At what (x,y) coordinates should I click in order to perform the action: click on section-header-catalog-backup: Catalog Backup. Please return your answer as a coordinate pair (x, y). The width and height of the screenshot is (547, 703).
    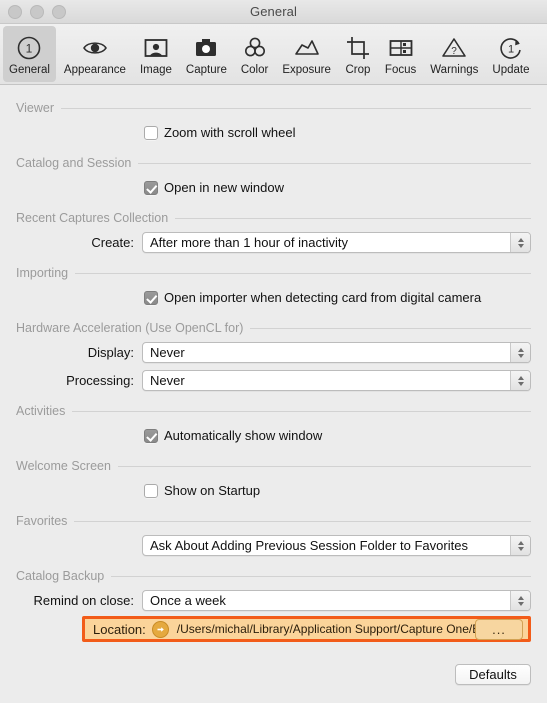
    Looking at the image, I should click on (273, 576).